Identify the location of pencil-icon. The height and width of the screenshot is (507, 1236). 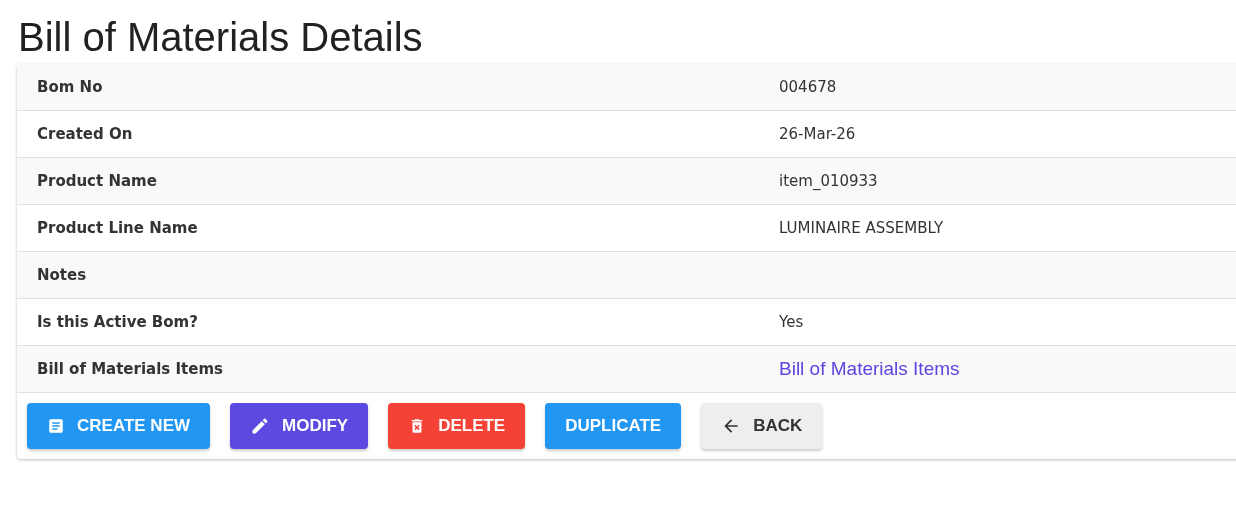
(260, 426).